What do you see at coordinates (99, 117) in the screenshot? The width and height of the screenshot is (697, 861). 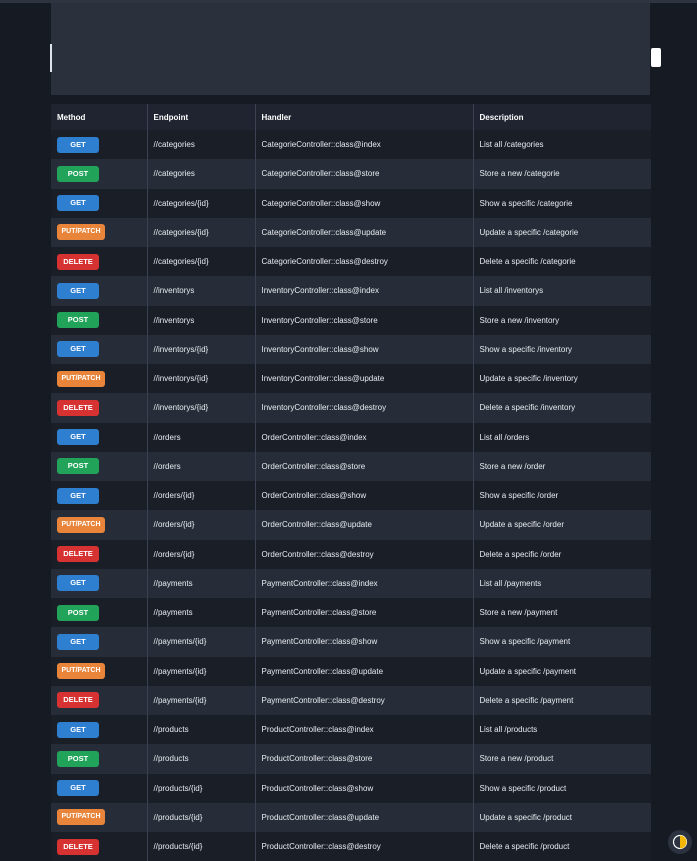 I see `column-header-method: Method` at bounding box center [99, 117].